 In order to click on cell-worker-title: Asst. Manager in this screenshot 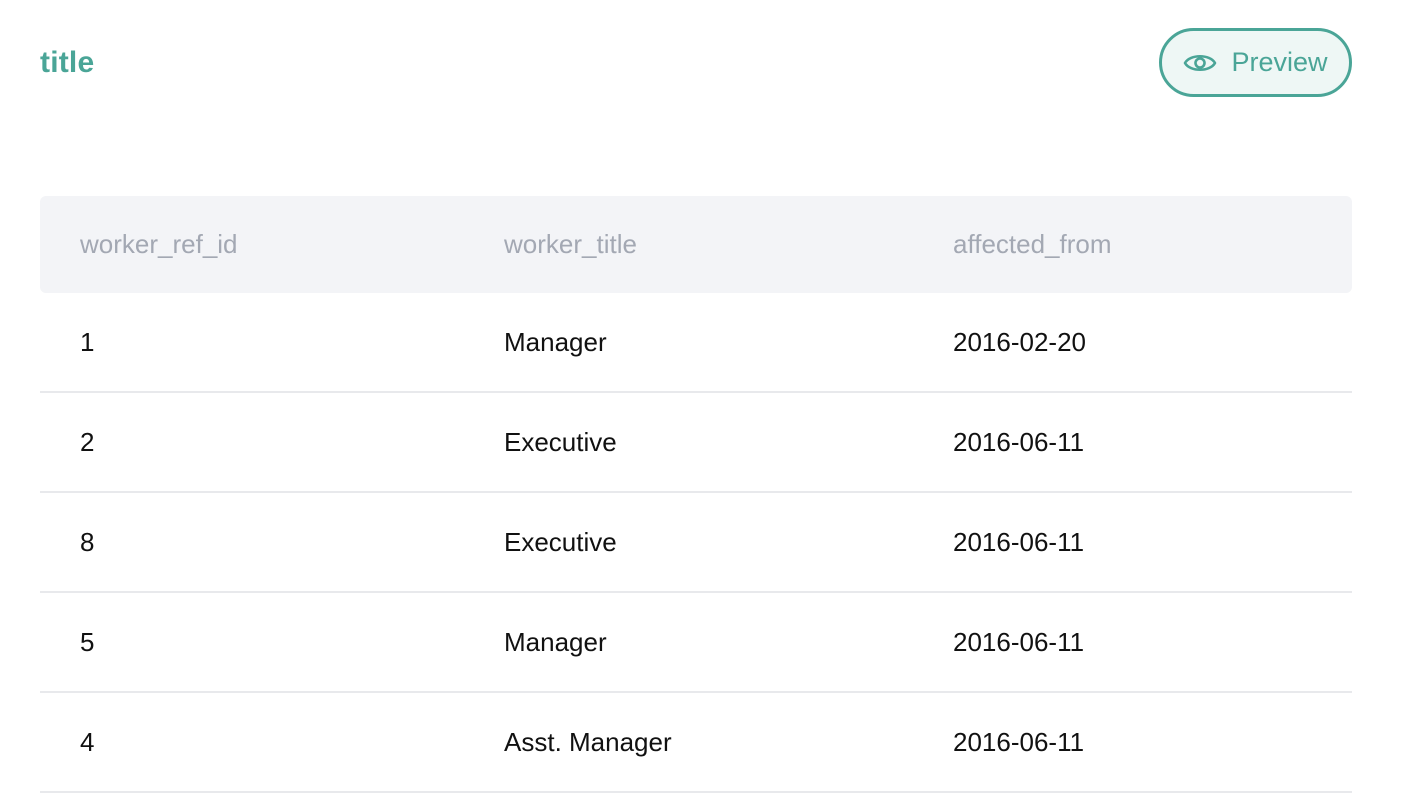, I will do `click(588, 741)`.